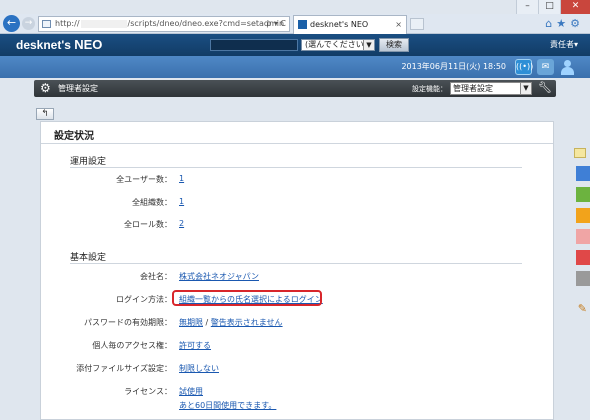 The height and width of the screenshot is (420, 590). Describe the element at coordinates (67, 23) in the screenshot. I see `url-prefix: http://` at that location.